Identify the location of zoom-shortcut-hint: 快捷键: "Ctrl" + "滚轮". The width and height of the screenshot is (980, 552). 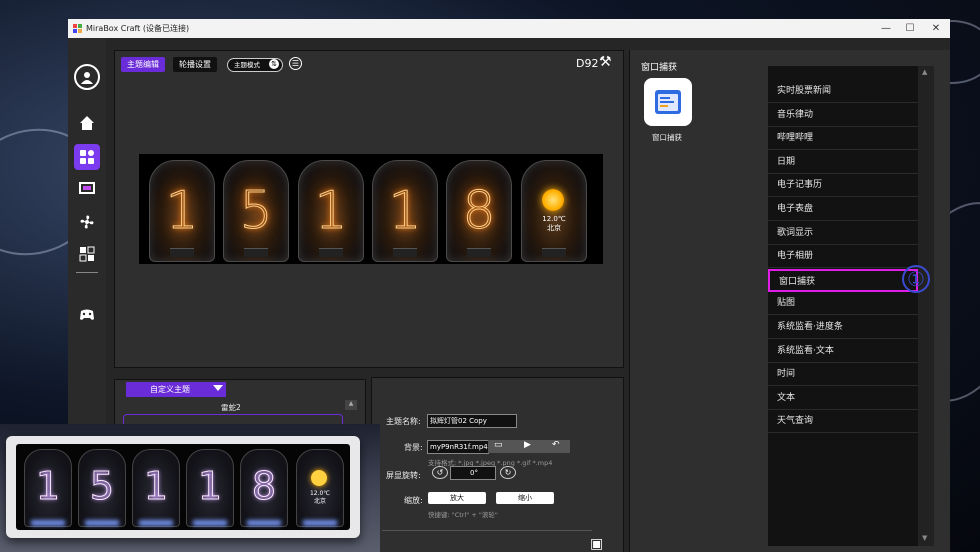
(463, 515).